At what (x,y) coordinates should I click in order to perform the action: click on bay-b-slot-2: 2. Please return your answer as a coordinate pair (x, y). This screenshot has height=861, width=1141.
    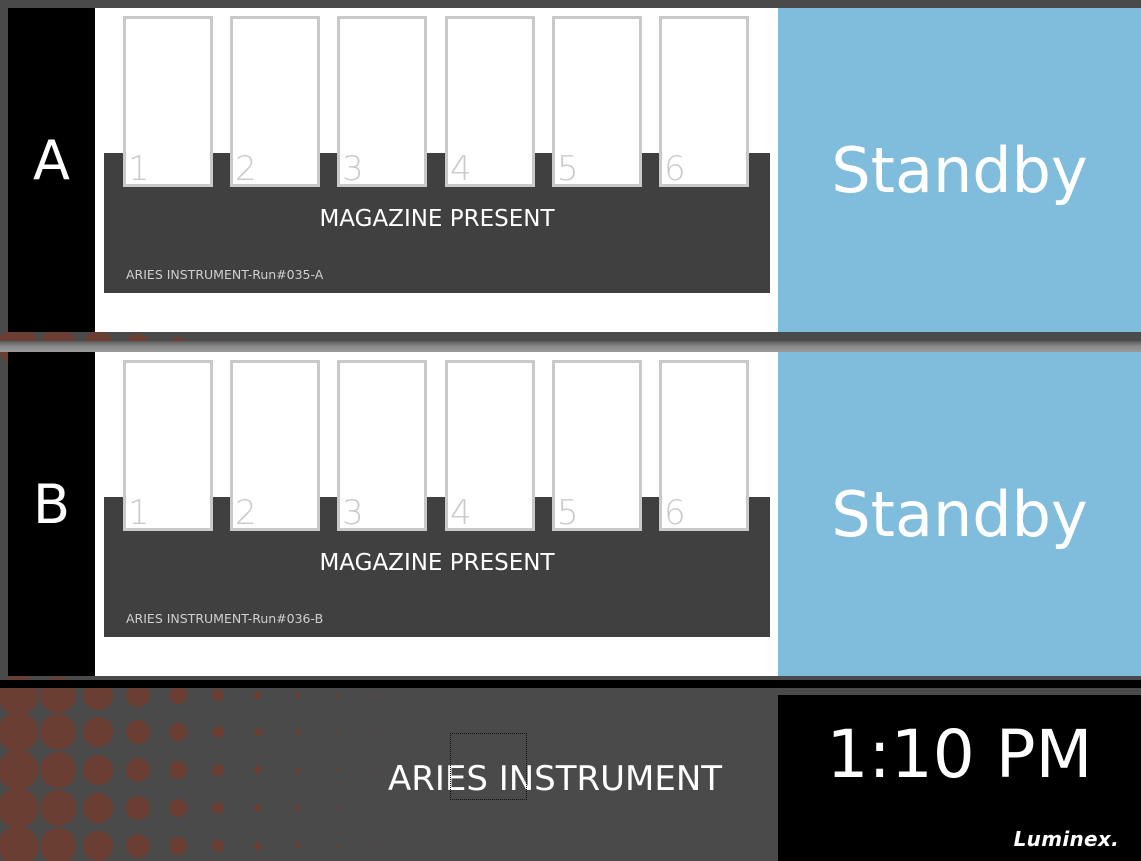
    Looking at the image, I should click on (275, 445).